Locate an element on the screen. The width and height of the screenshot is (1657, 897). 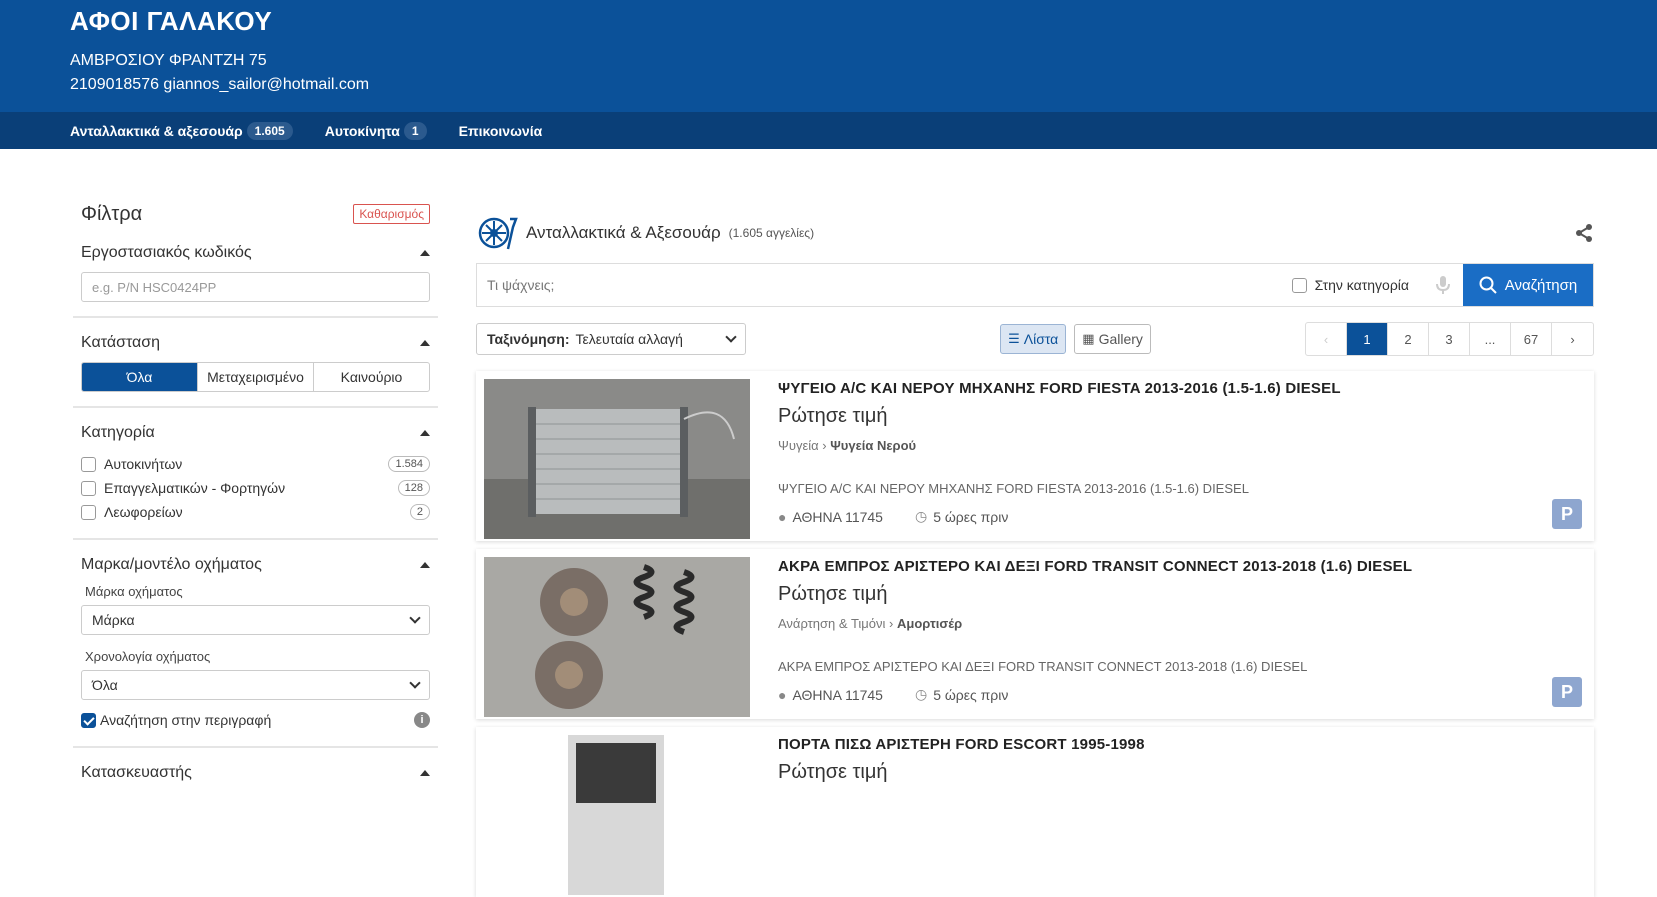
in-category-label: Στην κατηγορία is located at coordinates (1361, 285).